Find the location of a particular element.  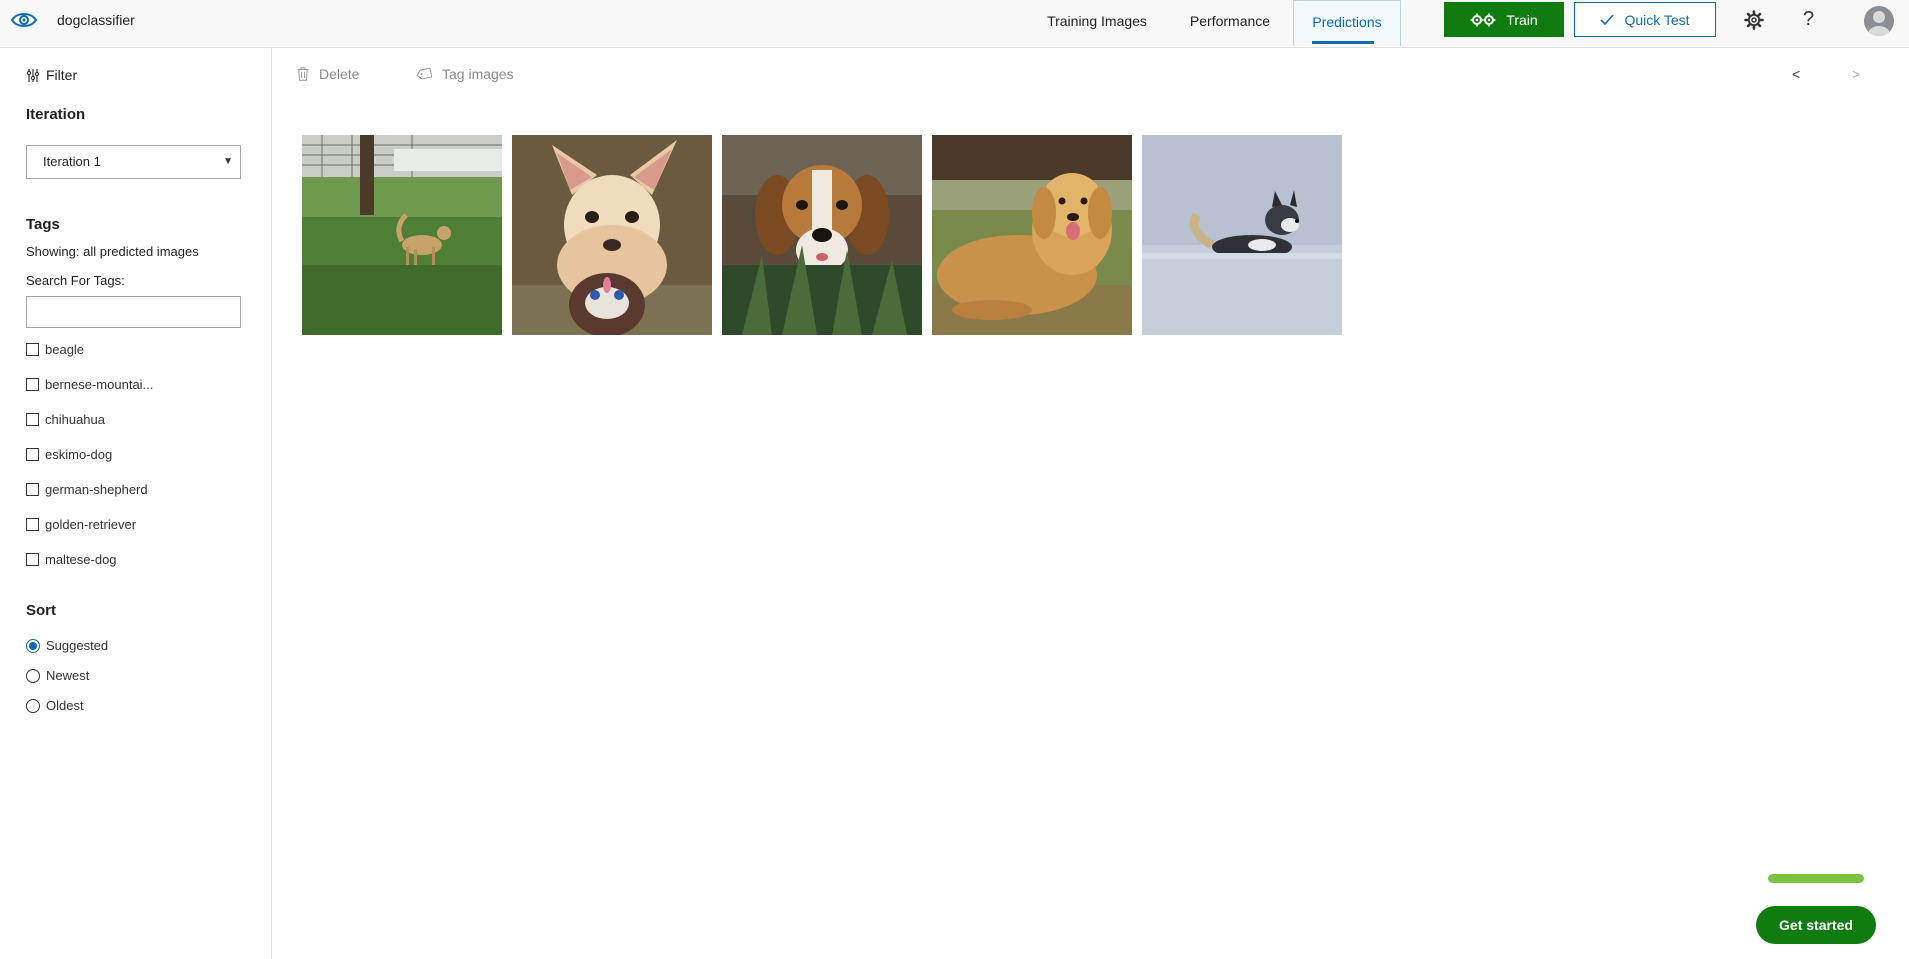

tag-checkbox-chihuahua: chihuahua is located at coordinates (65, 419).